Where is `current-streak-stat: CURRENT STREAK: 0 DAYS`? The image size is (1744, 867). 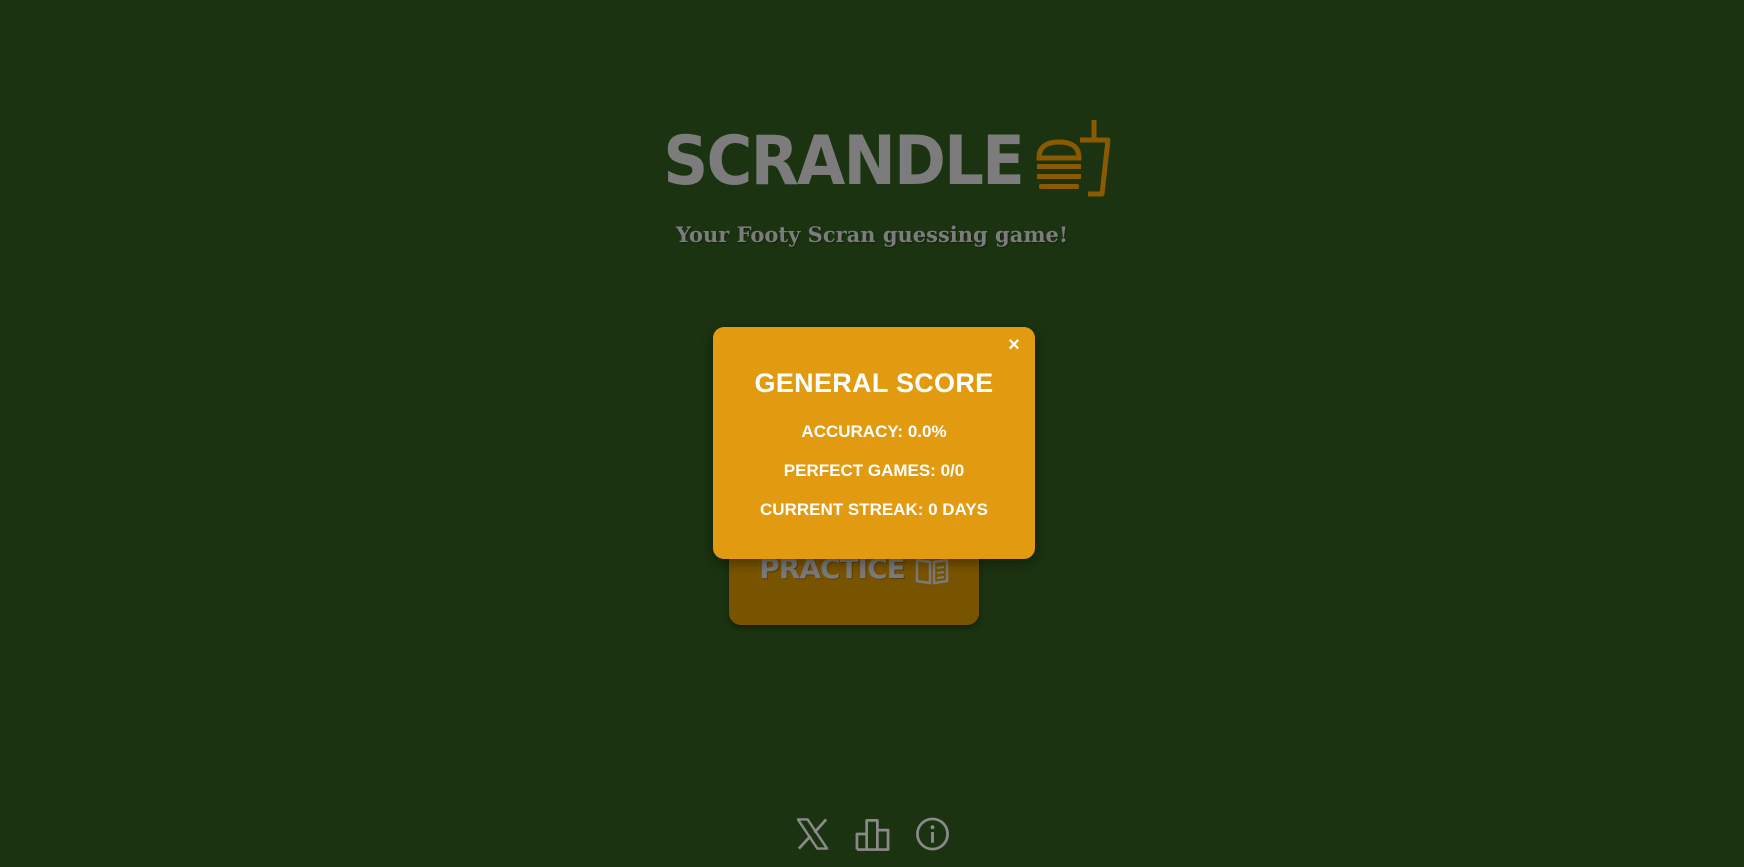
current-streak-stat: CURRENT STREAK: 0 DAYS is located at coordinates (874, 509).